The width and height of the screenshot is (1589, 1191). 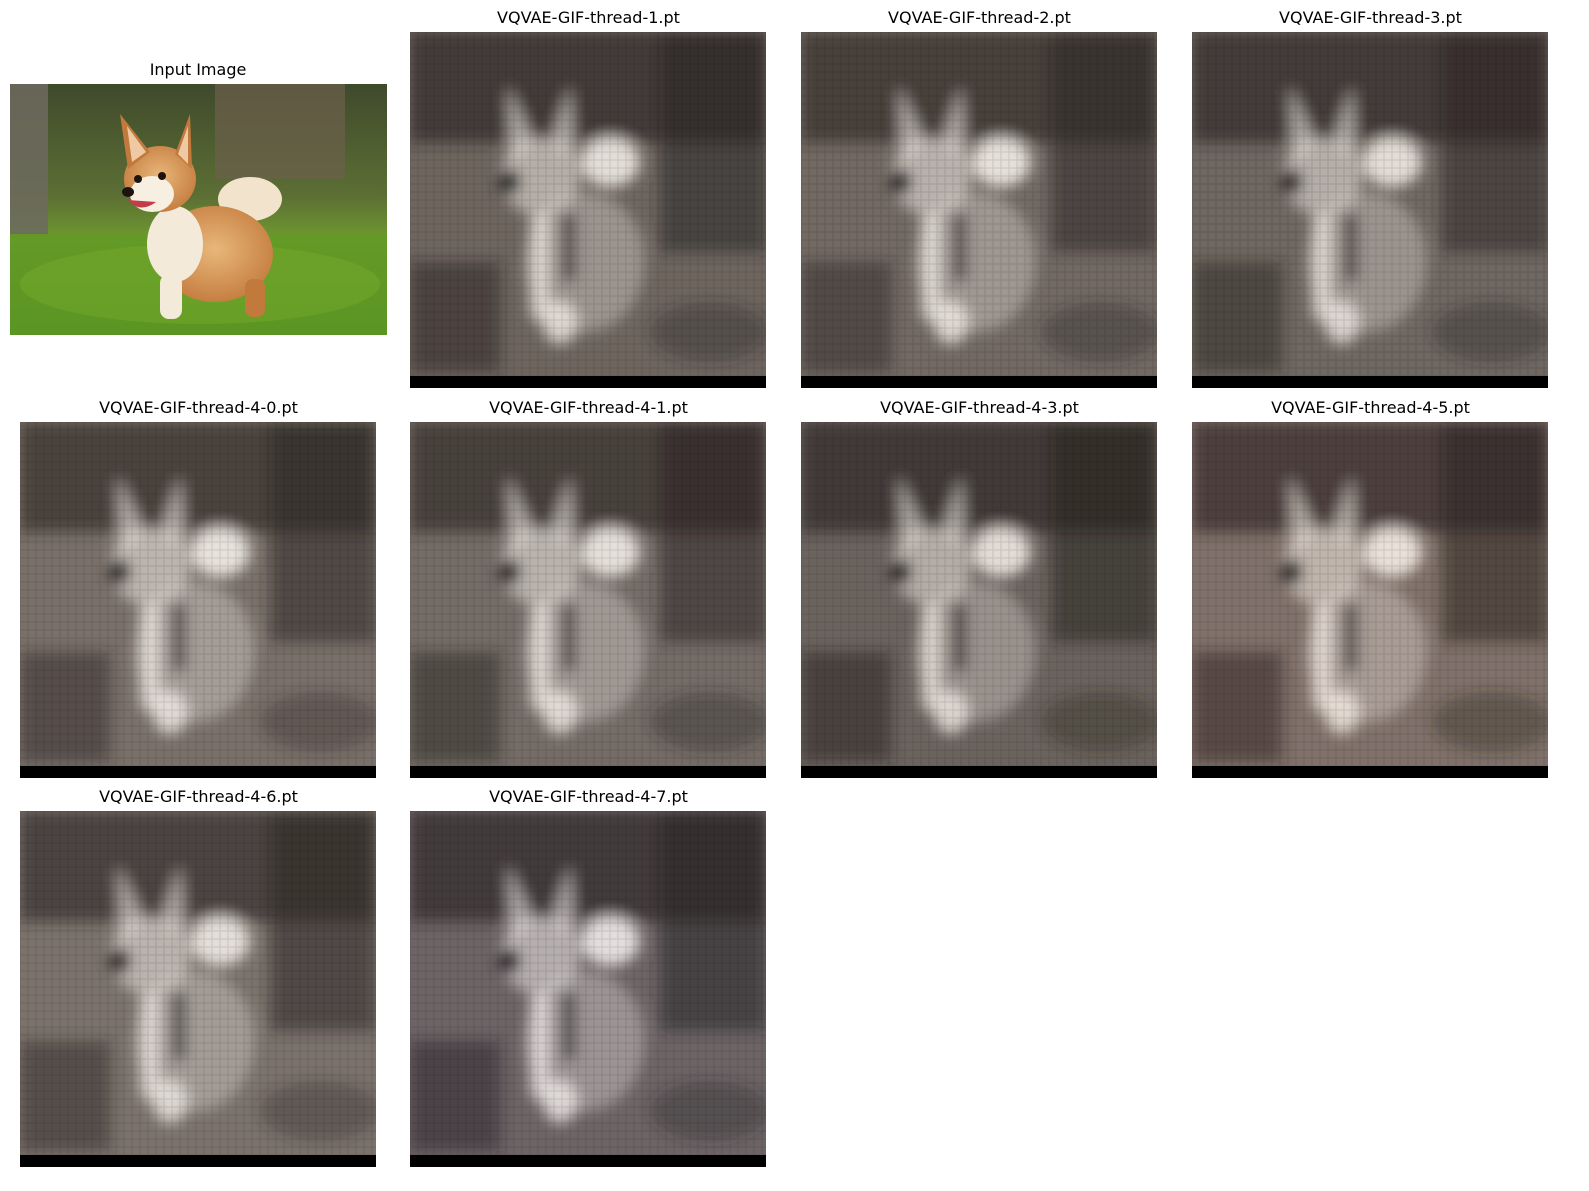 I want to click on reconstruction-panel: VQVAE-GIF-thread-4-5.pt, so click(x=1370, y=587).